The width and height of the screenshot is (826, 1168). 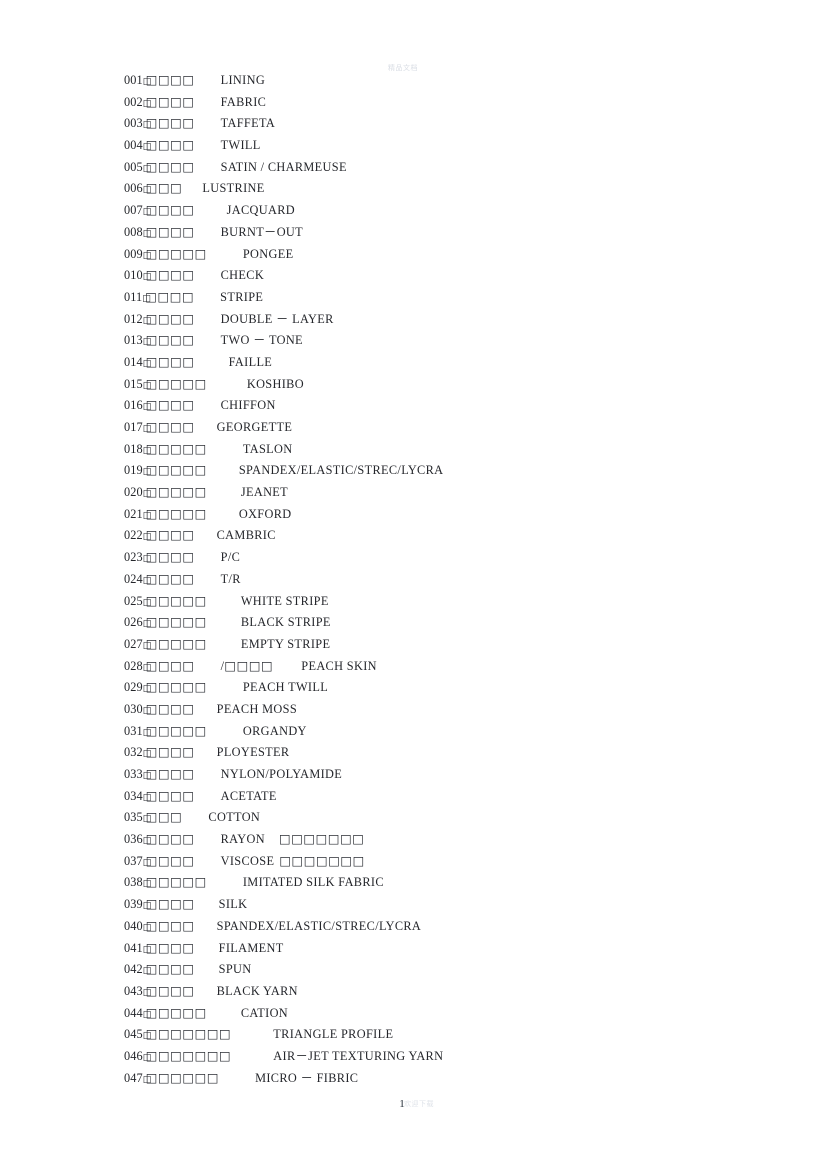 I want to click on entry-number: 014, so click(x=133, y=361).